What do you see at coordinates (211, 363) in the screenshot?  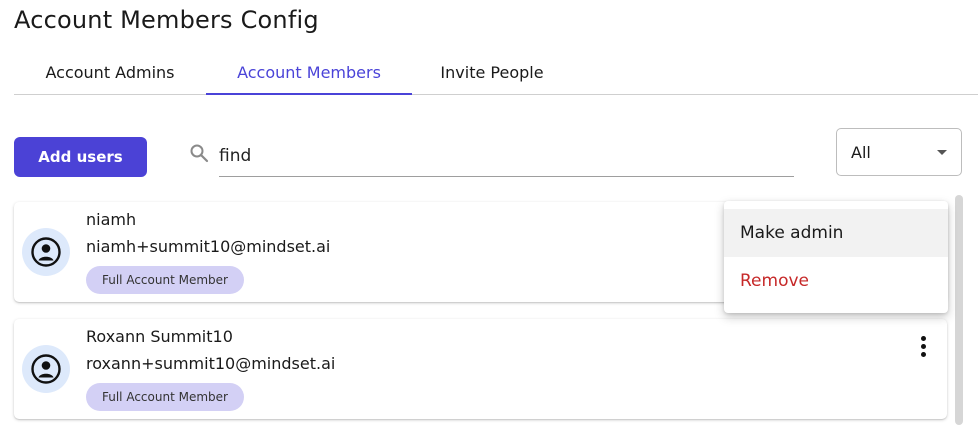 I see `member-email: roxann+summit10@mindset.ai` at bounding box center [211, 363].